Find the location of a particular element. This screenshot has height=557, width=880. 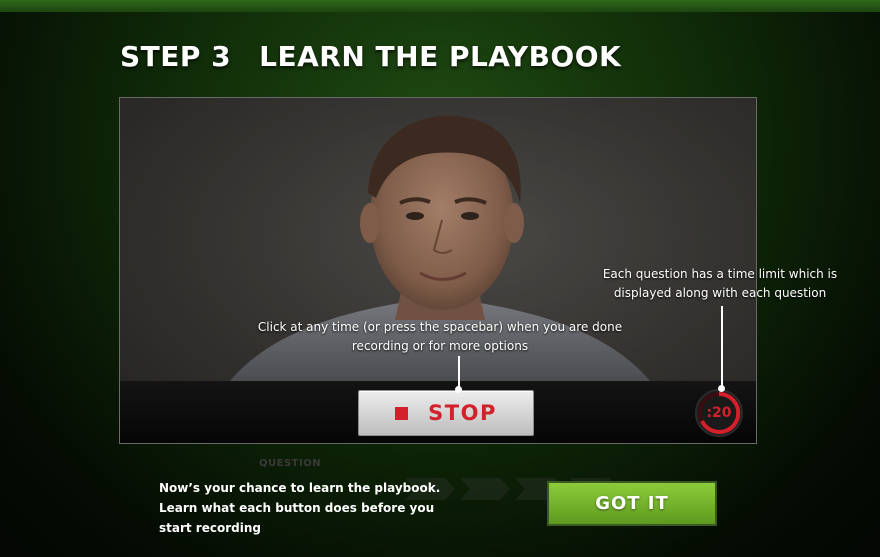

stop-tooltip-dot is located at coordinates (458, 389).